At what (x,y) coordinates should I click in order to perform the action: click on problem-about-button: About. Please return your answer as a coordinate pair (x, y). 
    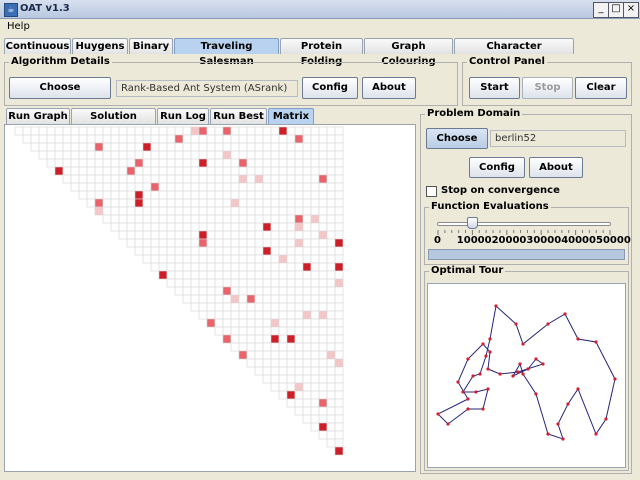
    Looking at the image, I should click on (556, 167).